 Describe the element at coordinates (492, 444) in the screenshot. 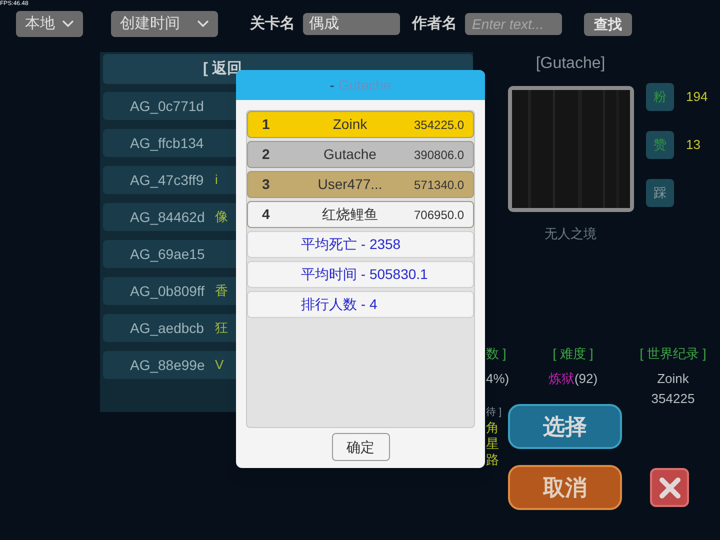

I see `tag-text: 星` at that location.